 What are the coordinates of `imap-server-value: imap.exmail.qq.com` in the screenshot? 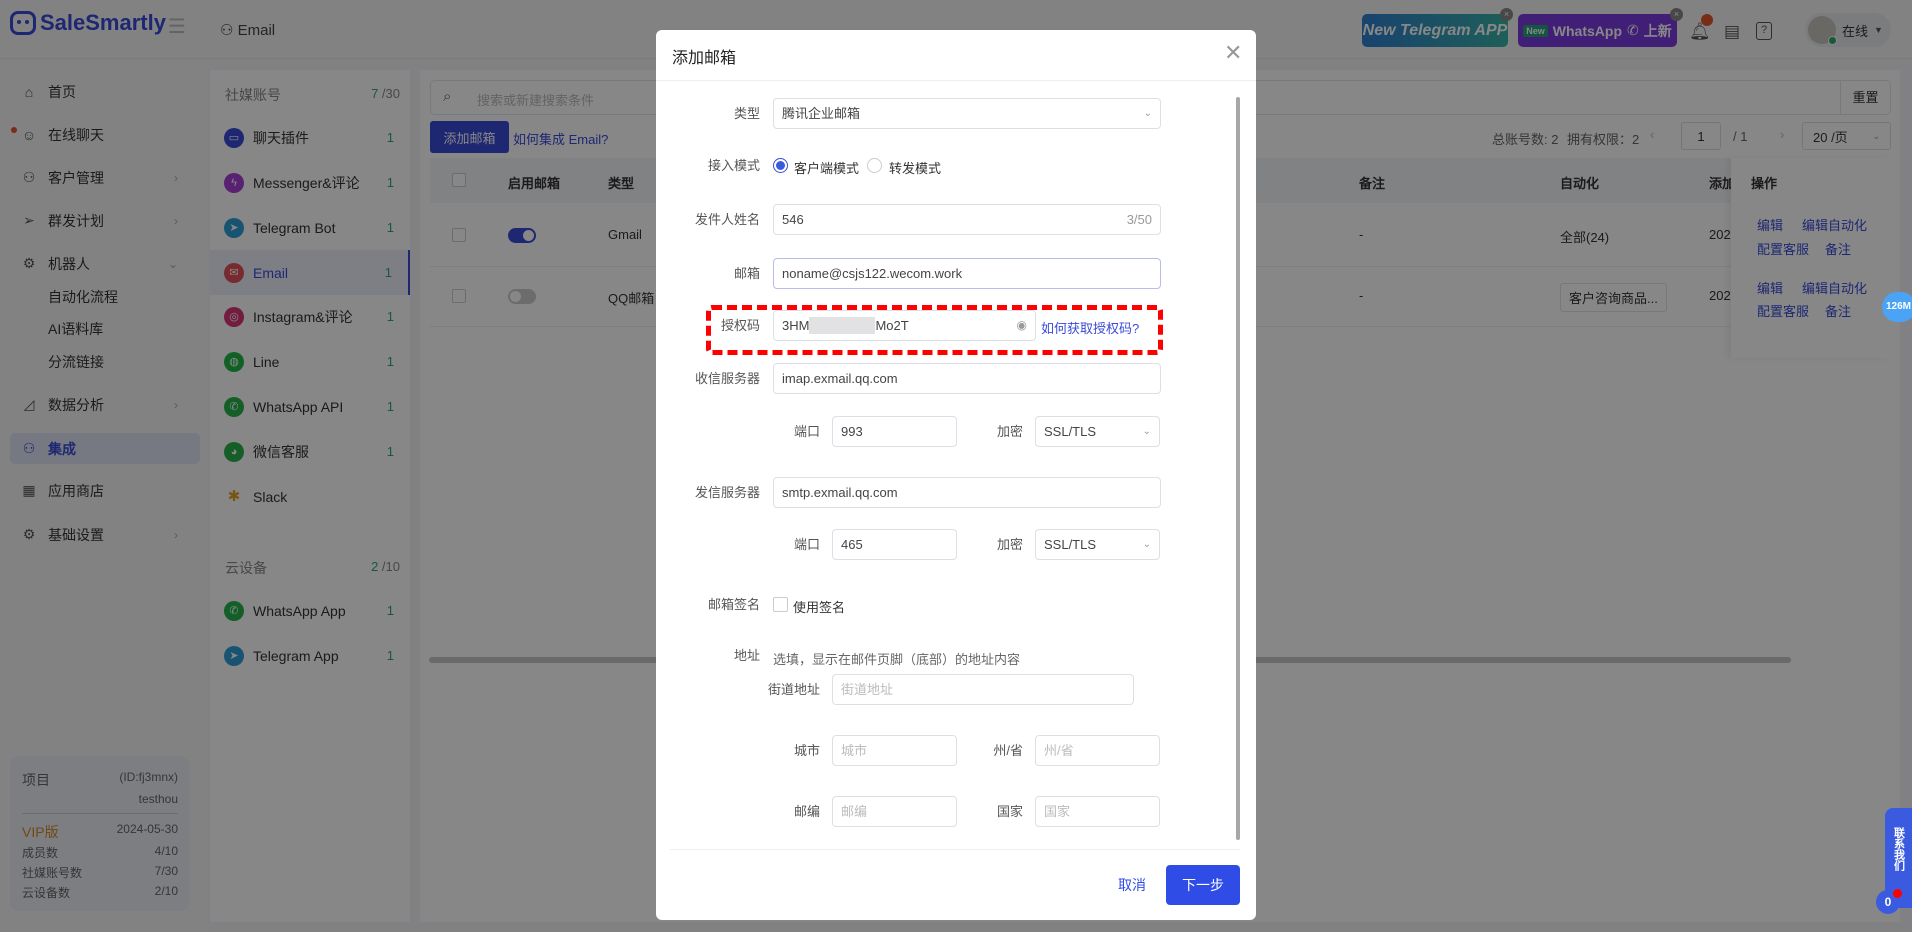 It's located at (840, 378).